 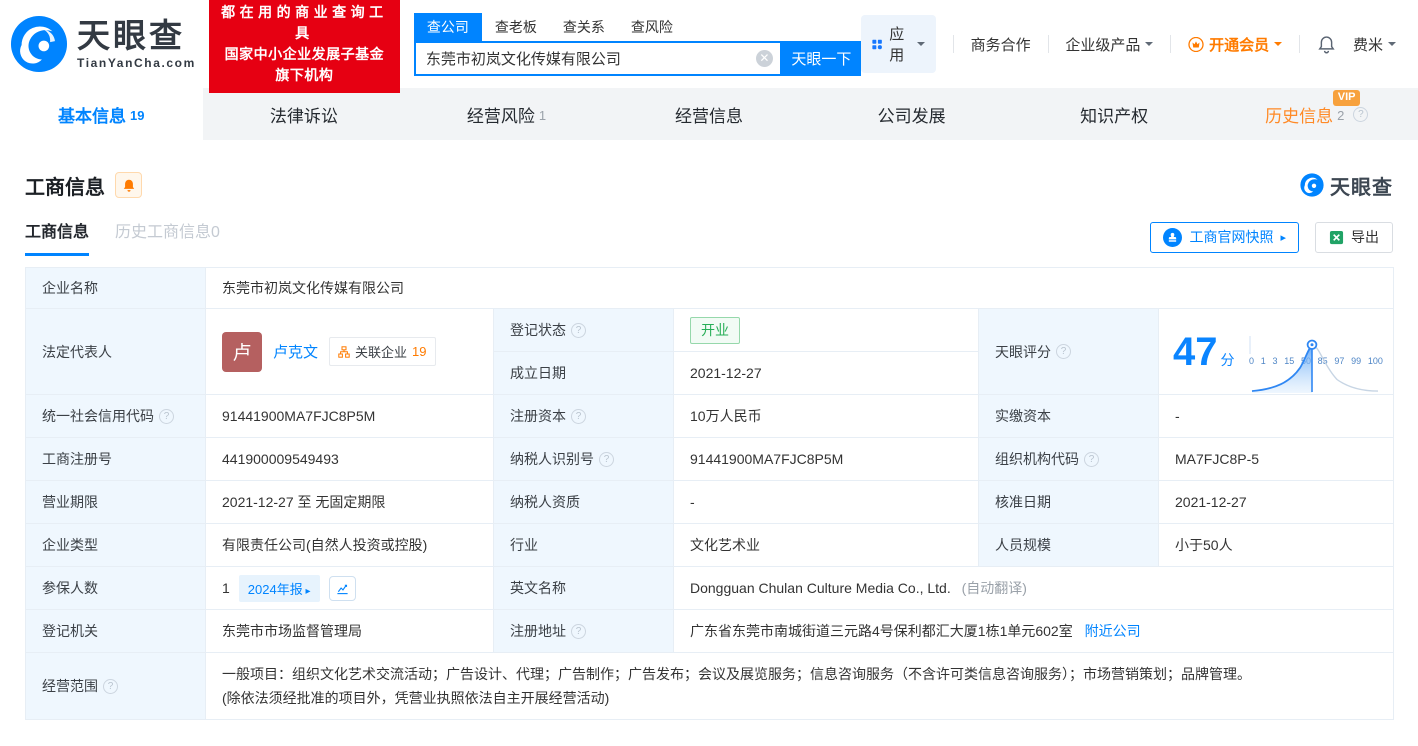 I want to click on tab-operating-info: 经营信息, so click(x=709, y=114).